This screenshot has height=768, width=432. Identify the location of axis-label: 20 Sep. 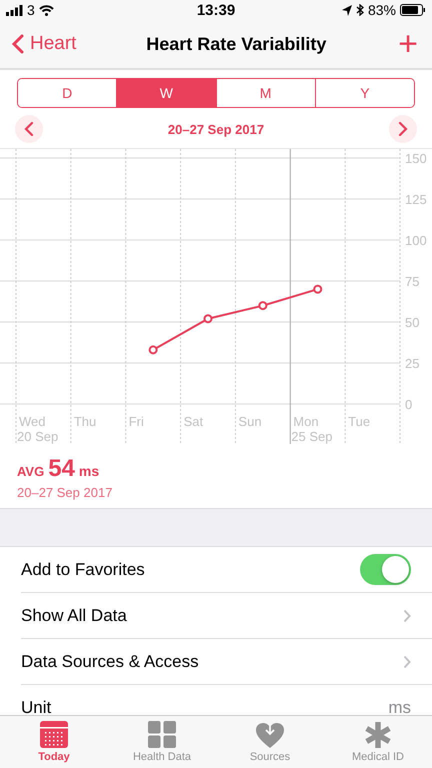
(37, 436).